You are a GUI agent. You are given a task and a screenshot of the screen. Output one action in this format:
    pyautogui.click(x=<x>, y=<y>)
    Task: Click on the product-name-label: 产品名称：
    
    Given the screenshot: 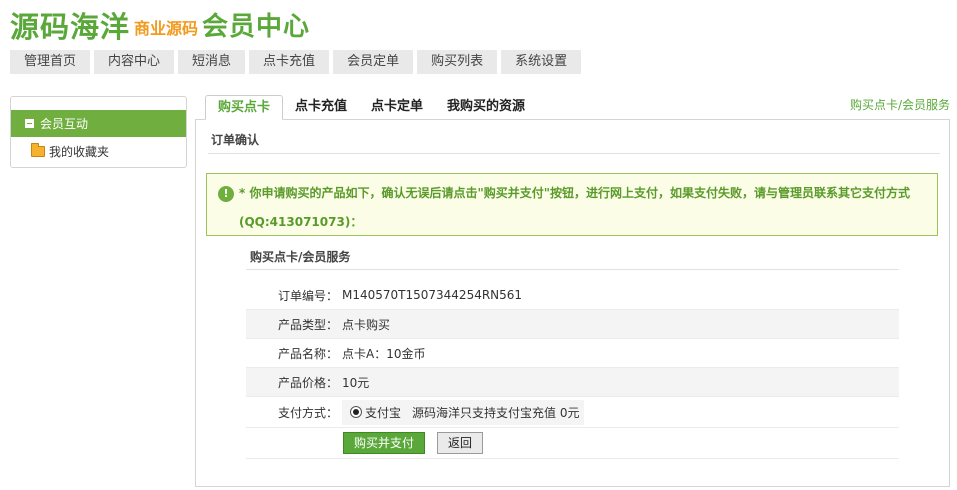 What is the action you would take?
    pyautogui.click(x=307, y=353)
    